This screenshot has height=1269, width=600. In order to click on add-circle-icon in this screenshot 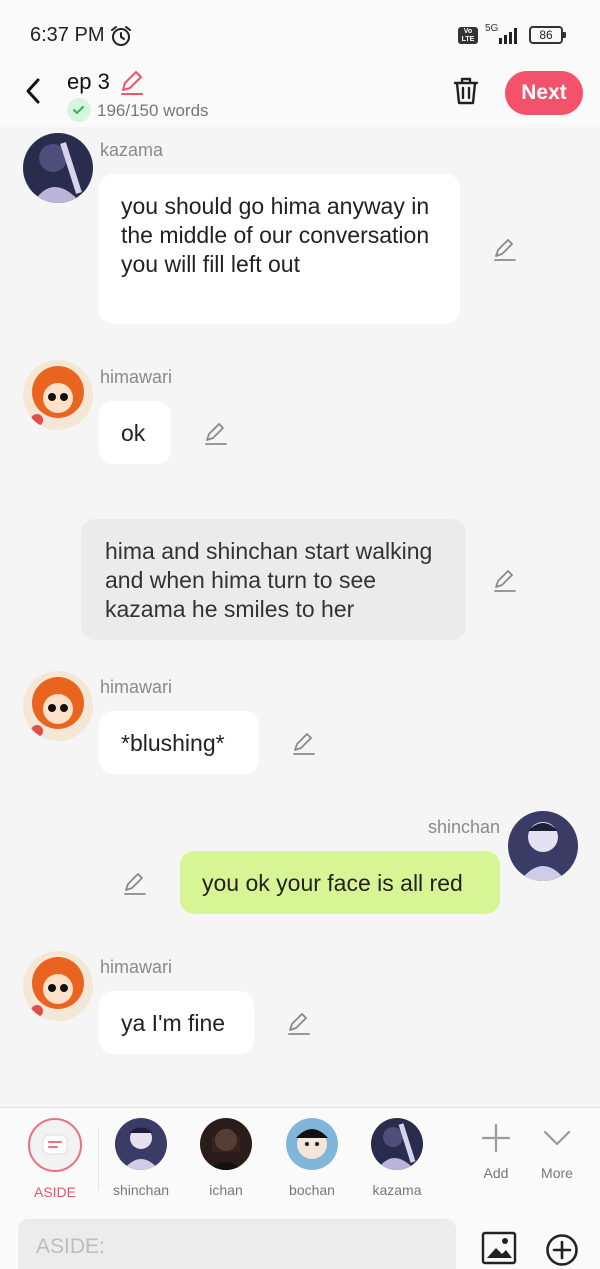, I will do `click(562, 1250)`.